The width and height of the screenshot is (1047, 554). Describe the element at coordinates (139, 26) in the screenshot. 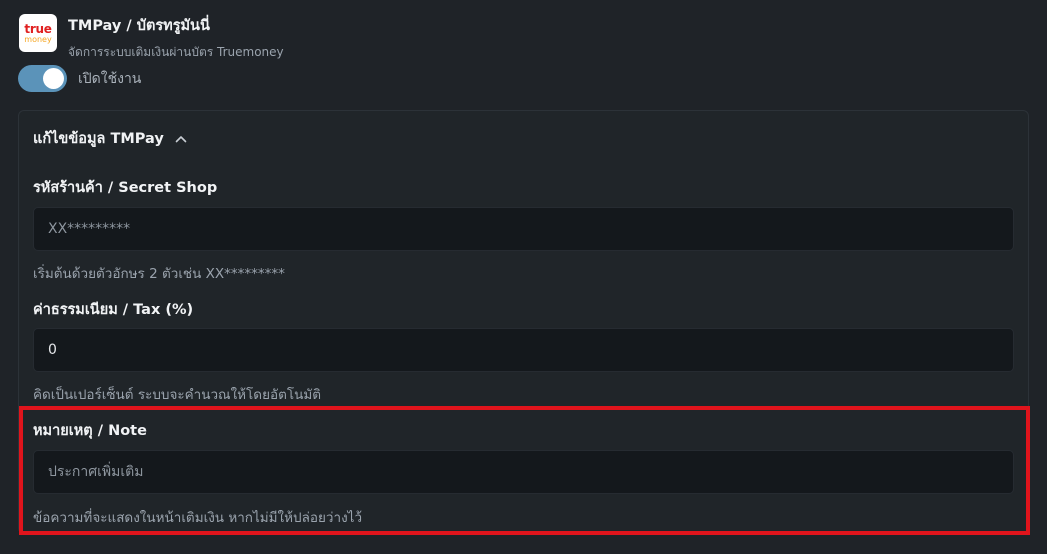

I see `page-title: TMPay / บัตรทรูมันนี่` at that location.